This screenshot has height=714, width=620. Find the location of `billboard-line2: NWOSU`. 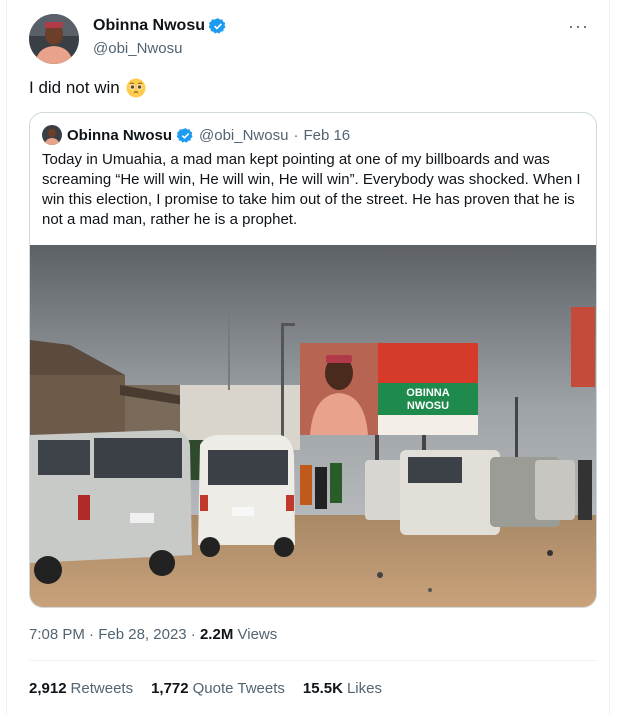

billboard-line2: NWOSU is located at coordinates (428, 406).